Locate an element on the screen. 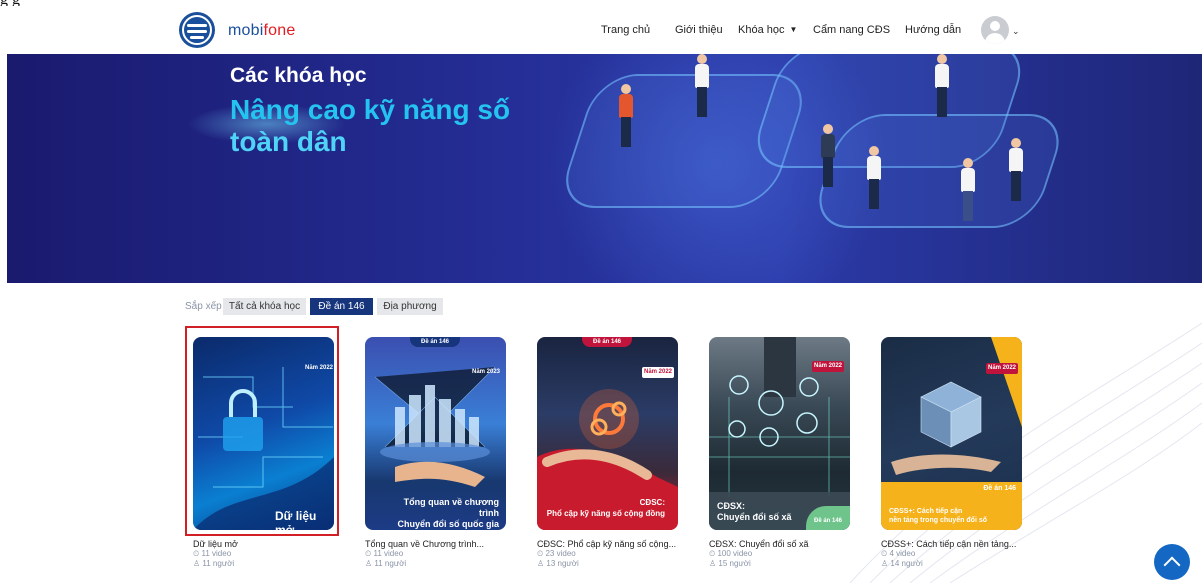 Image resolution: width=1202 pixels, height=583 pixels. course-title: CĐSX: Chuyển đổi số xã is located at coordinates (784, 544).